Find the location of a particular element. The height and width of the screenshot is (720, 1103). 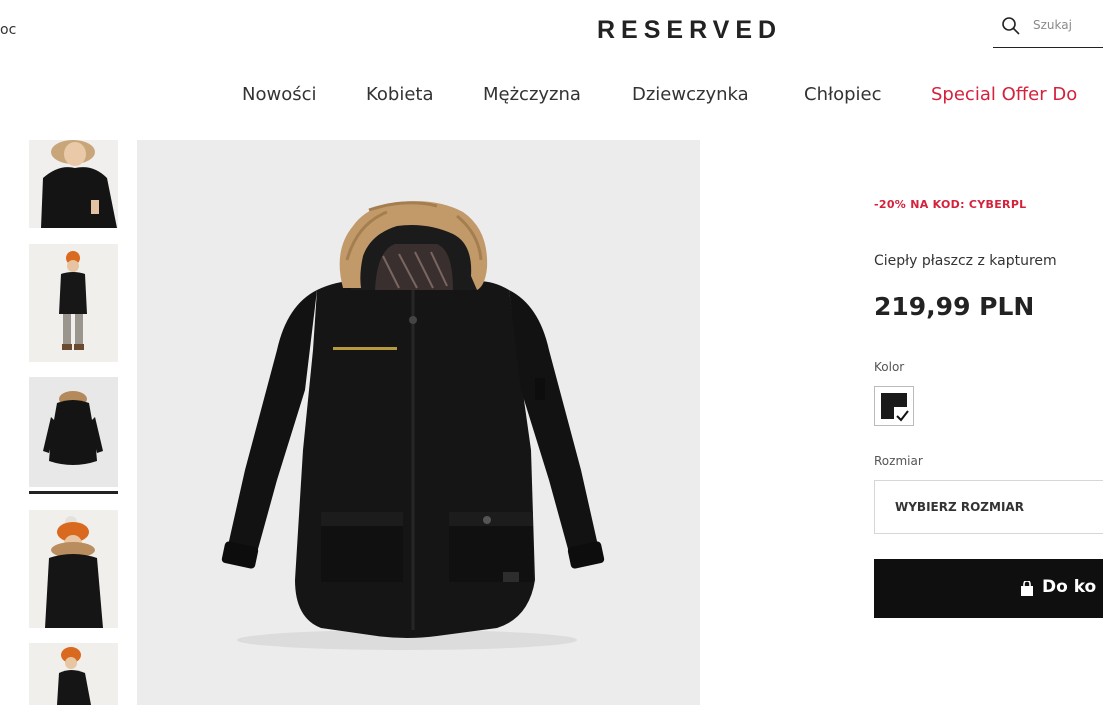

nav-item-kobieta: Kobieta is located at coordinates (400, 94).